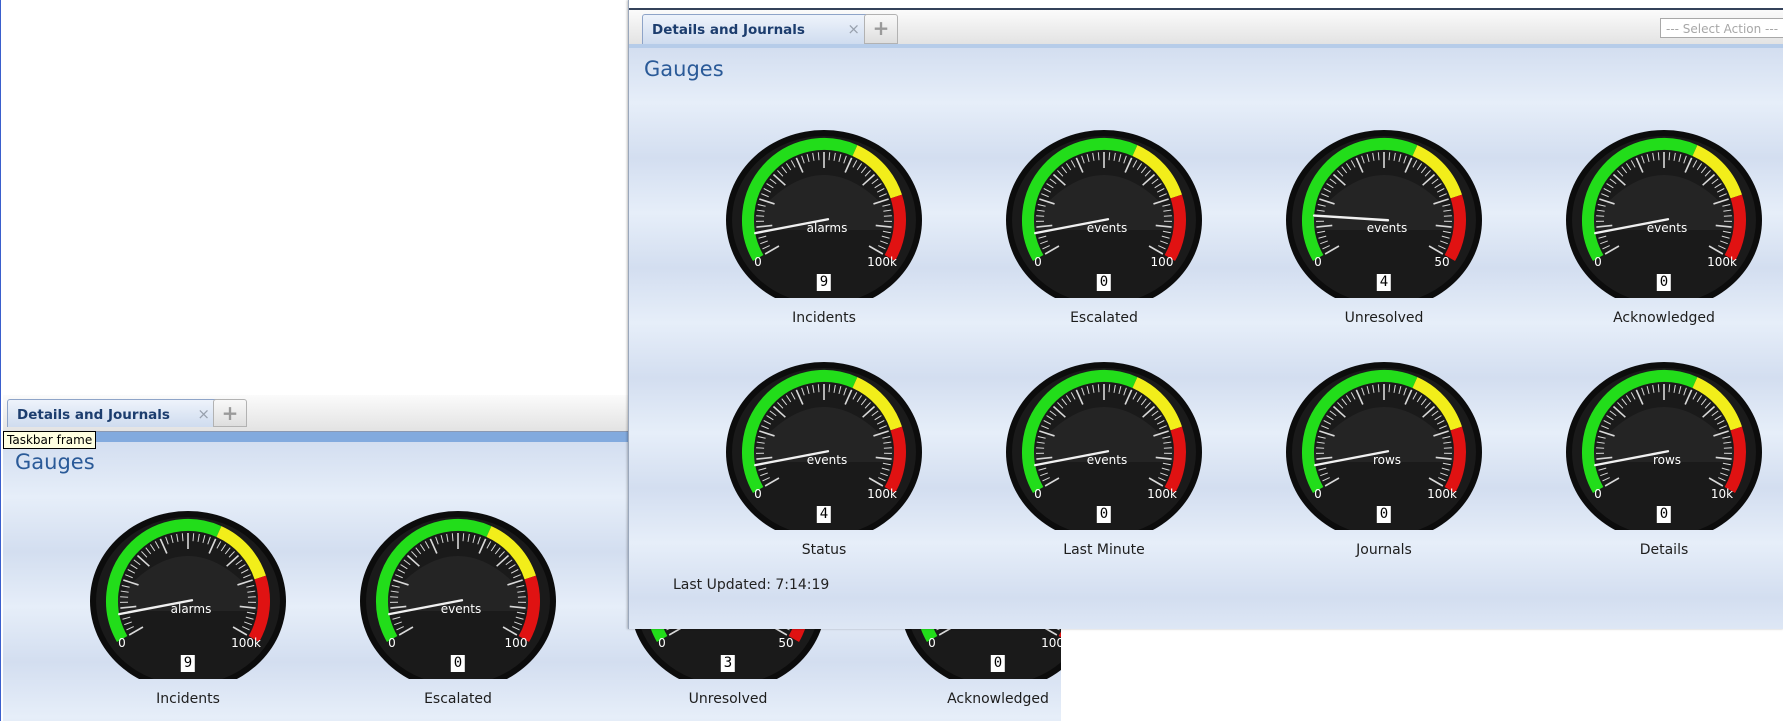  Describe the element at coordinates (0, 360) in the screenshot. I see `window-left-edge` at that location.